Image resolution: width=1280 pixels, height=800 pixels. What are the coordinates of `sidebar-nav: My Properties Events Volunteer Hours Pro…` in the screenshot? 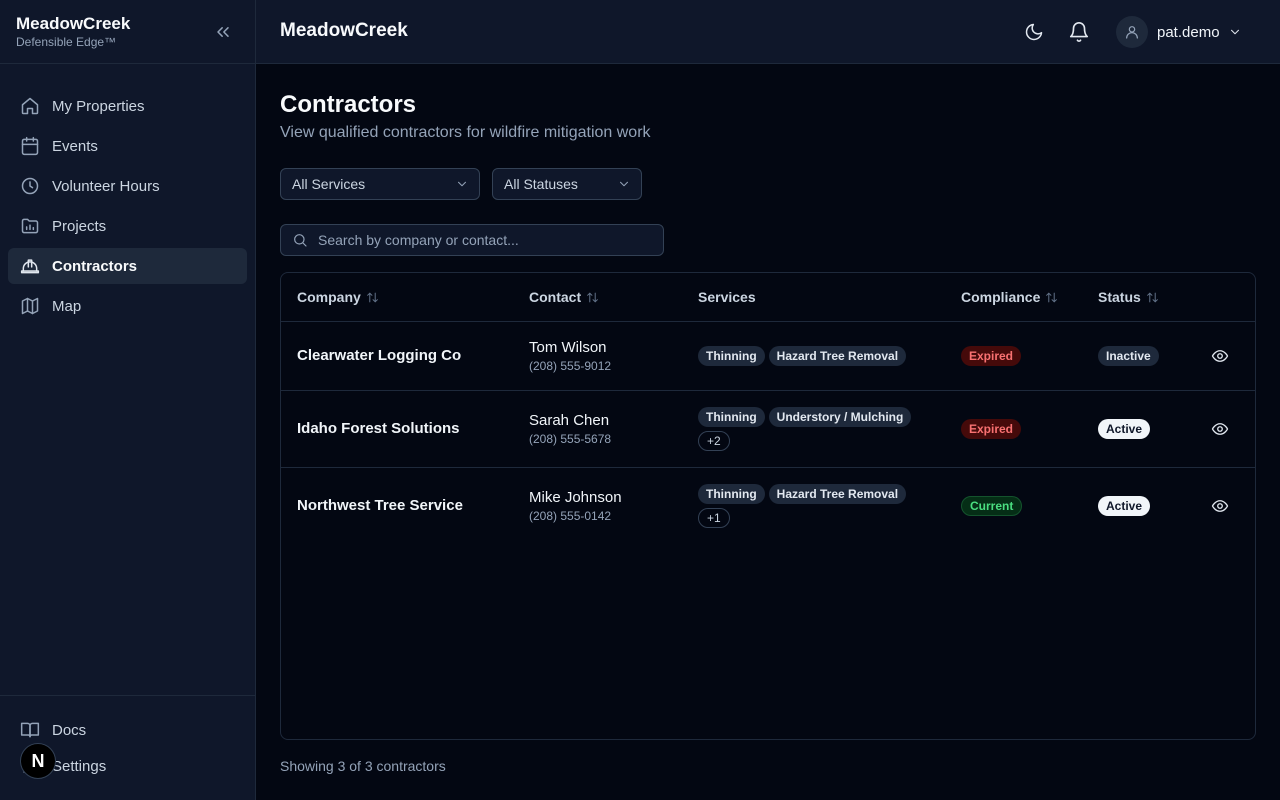 It's located at (127, 194).